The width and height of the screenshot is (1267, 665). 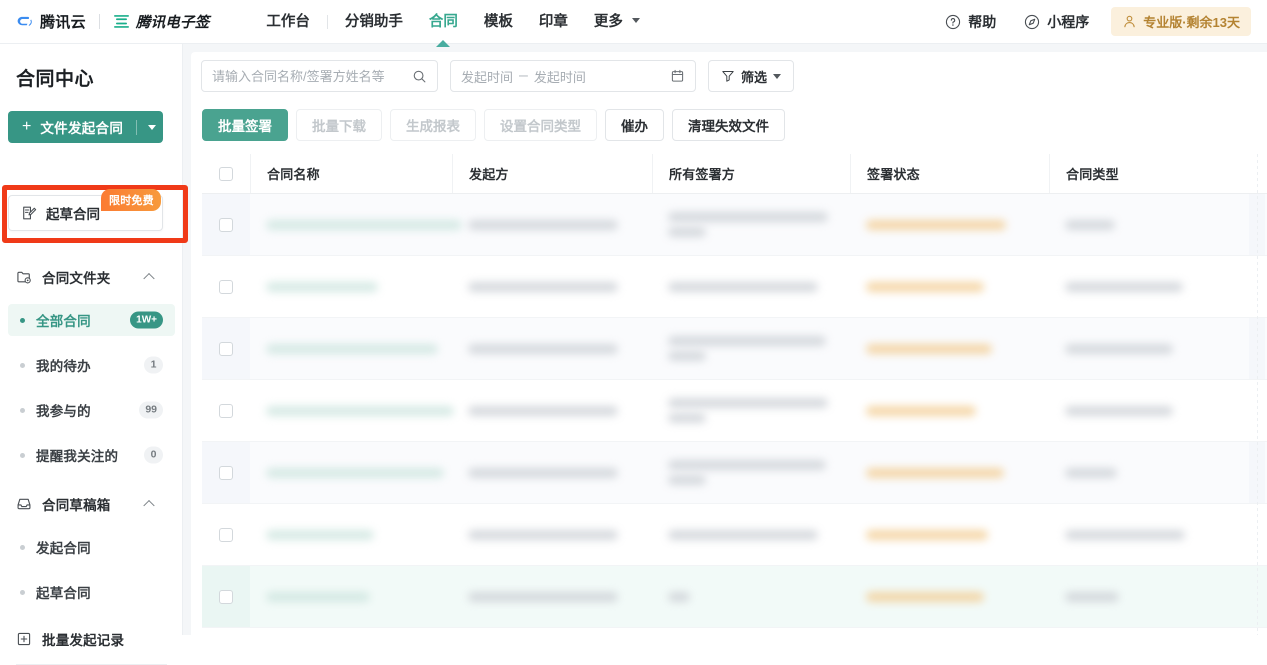 I want to click on sidebar-group-draft-box: 合同草稿箱 发起合同 起草合同, so click(x=91, y=547).